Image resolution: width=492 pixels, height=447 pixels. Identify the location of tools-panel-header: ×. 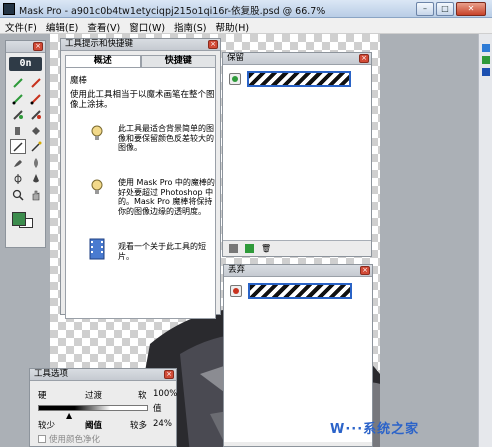
(25, 47).